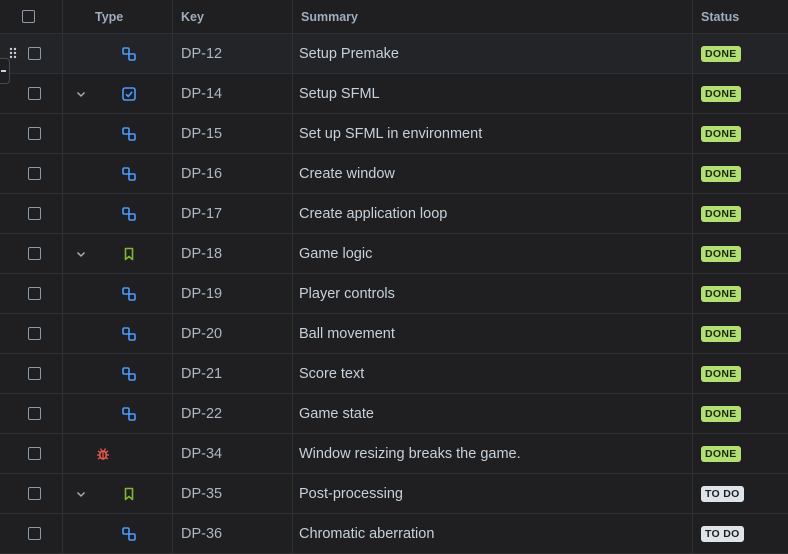 The height and width of the screenshot is (554, 788). I want to click on table-row: DP-21 Score text DONE, so click(394, 374).